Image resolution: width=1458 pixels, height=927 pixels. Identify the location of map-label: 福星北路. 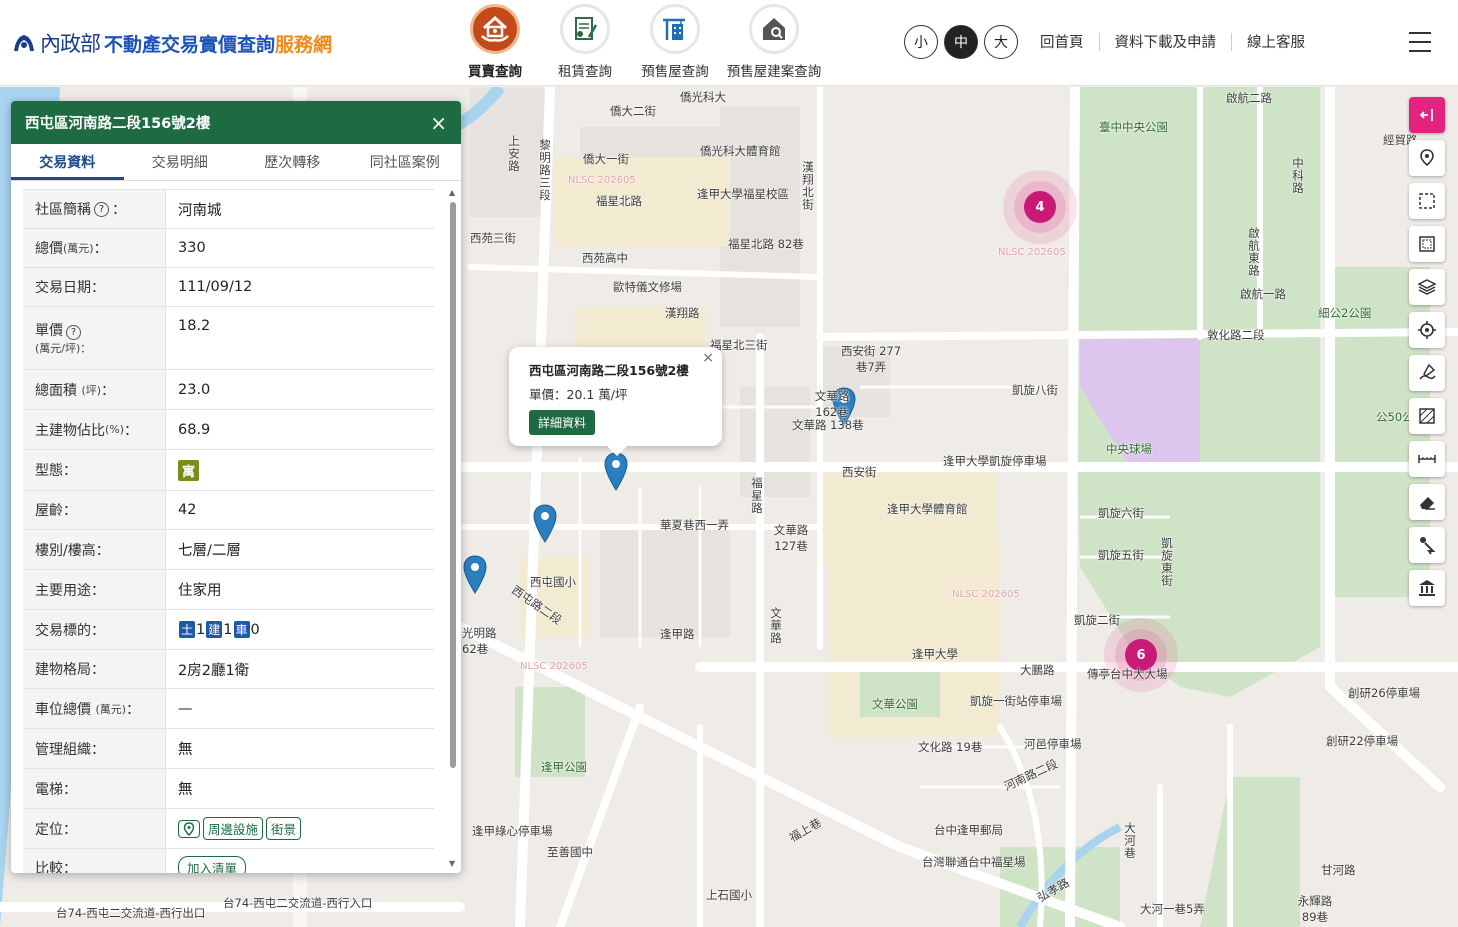
(619, 201).